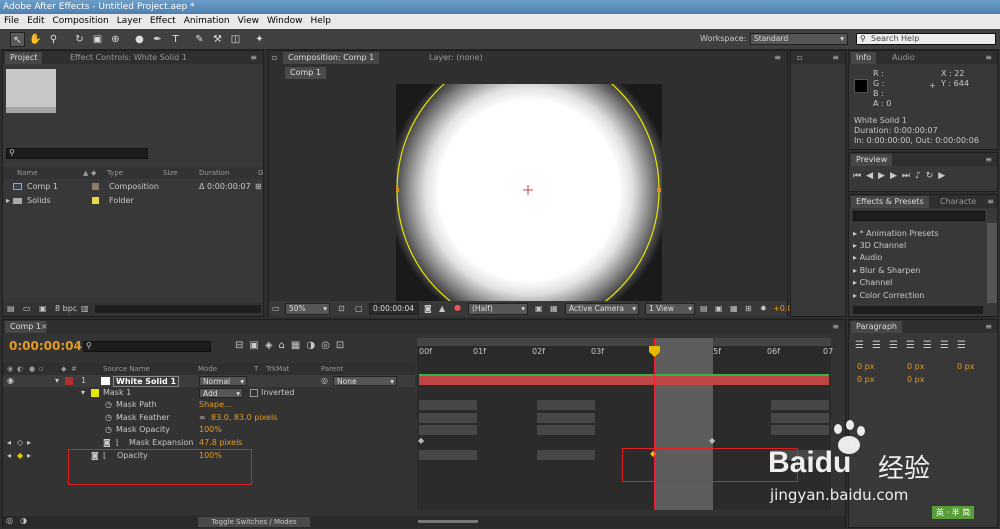 The image size is (1000, 529). Describe the element at coordinates (256, 345) in the screenshot. I see `live-update-icon: ▣` at that location.